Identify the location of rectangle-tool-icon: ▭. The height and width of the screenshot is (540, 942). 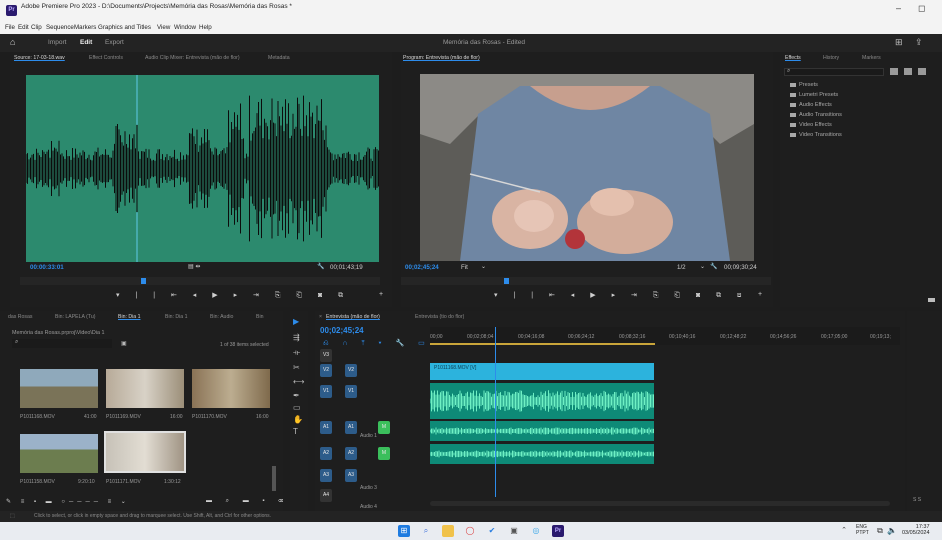
(297, 407).